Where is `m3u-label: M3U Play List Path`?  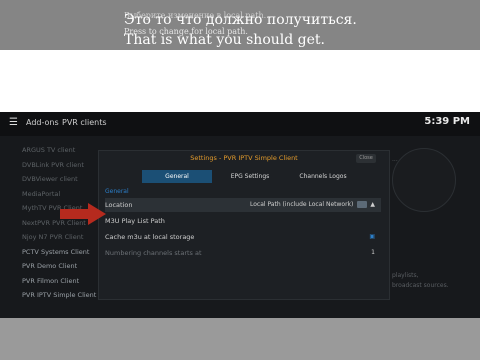
m3u-label: M3U Play List Path is located at coordinates (135, 221).